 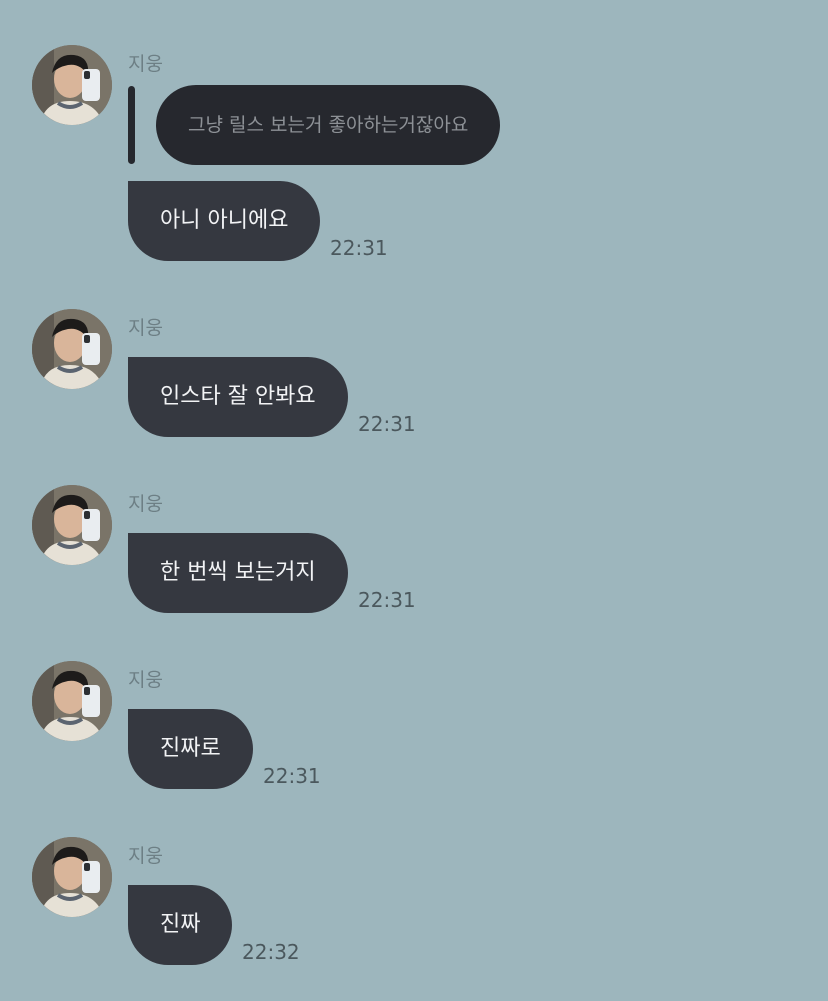 What do you see at coordinates (180, 925) in the screenshot?
I see `message-bubble: 진짜` at bounding box center [180, 925].